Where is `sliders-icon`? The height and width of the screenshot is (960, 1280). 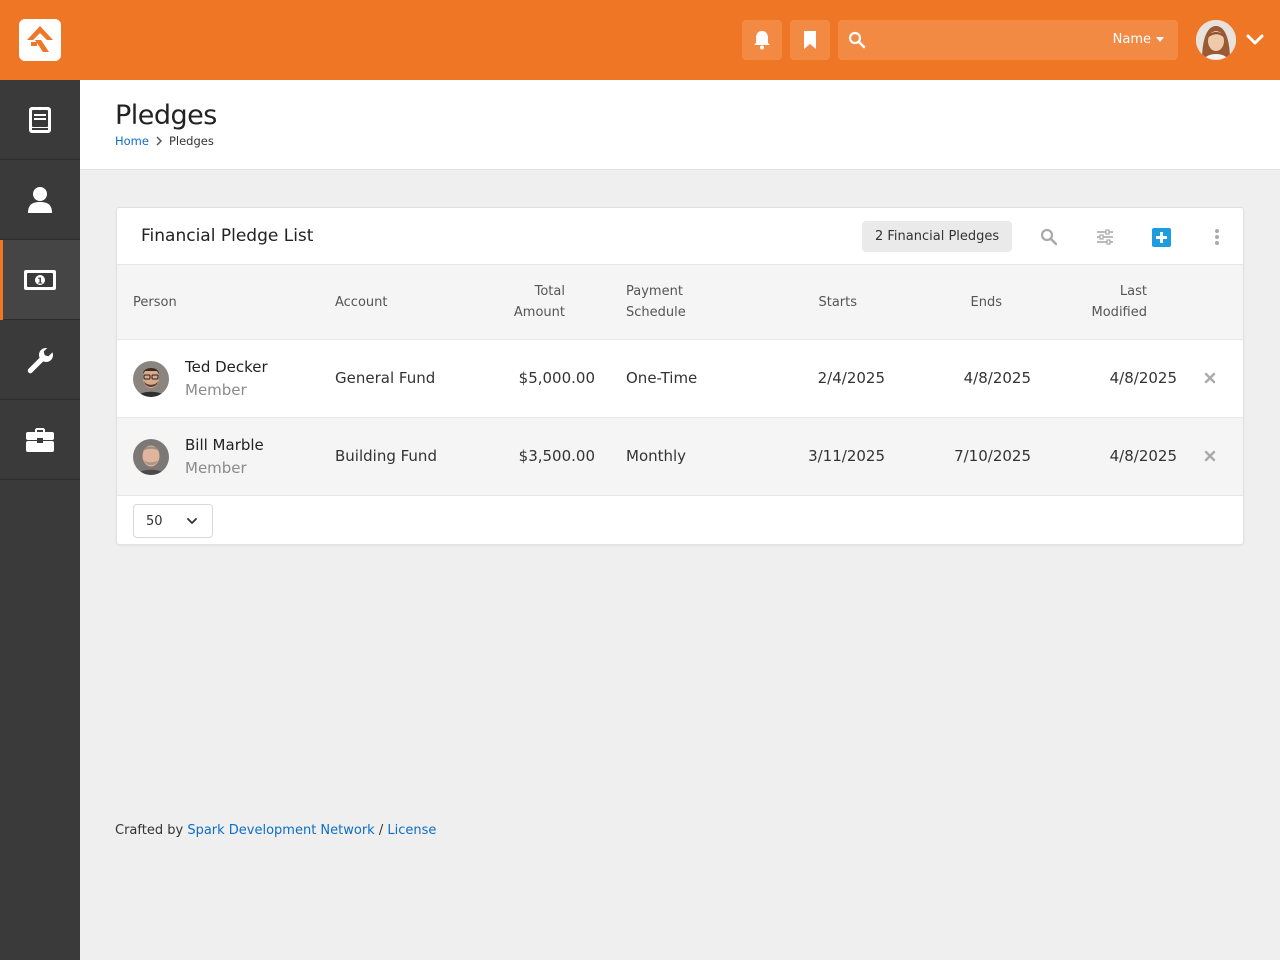
sliders-icon is located at coordinates (1105, 237).